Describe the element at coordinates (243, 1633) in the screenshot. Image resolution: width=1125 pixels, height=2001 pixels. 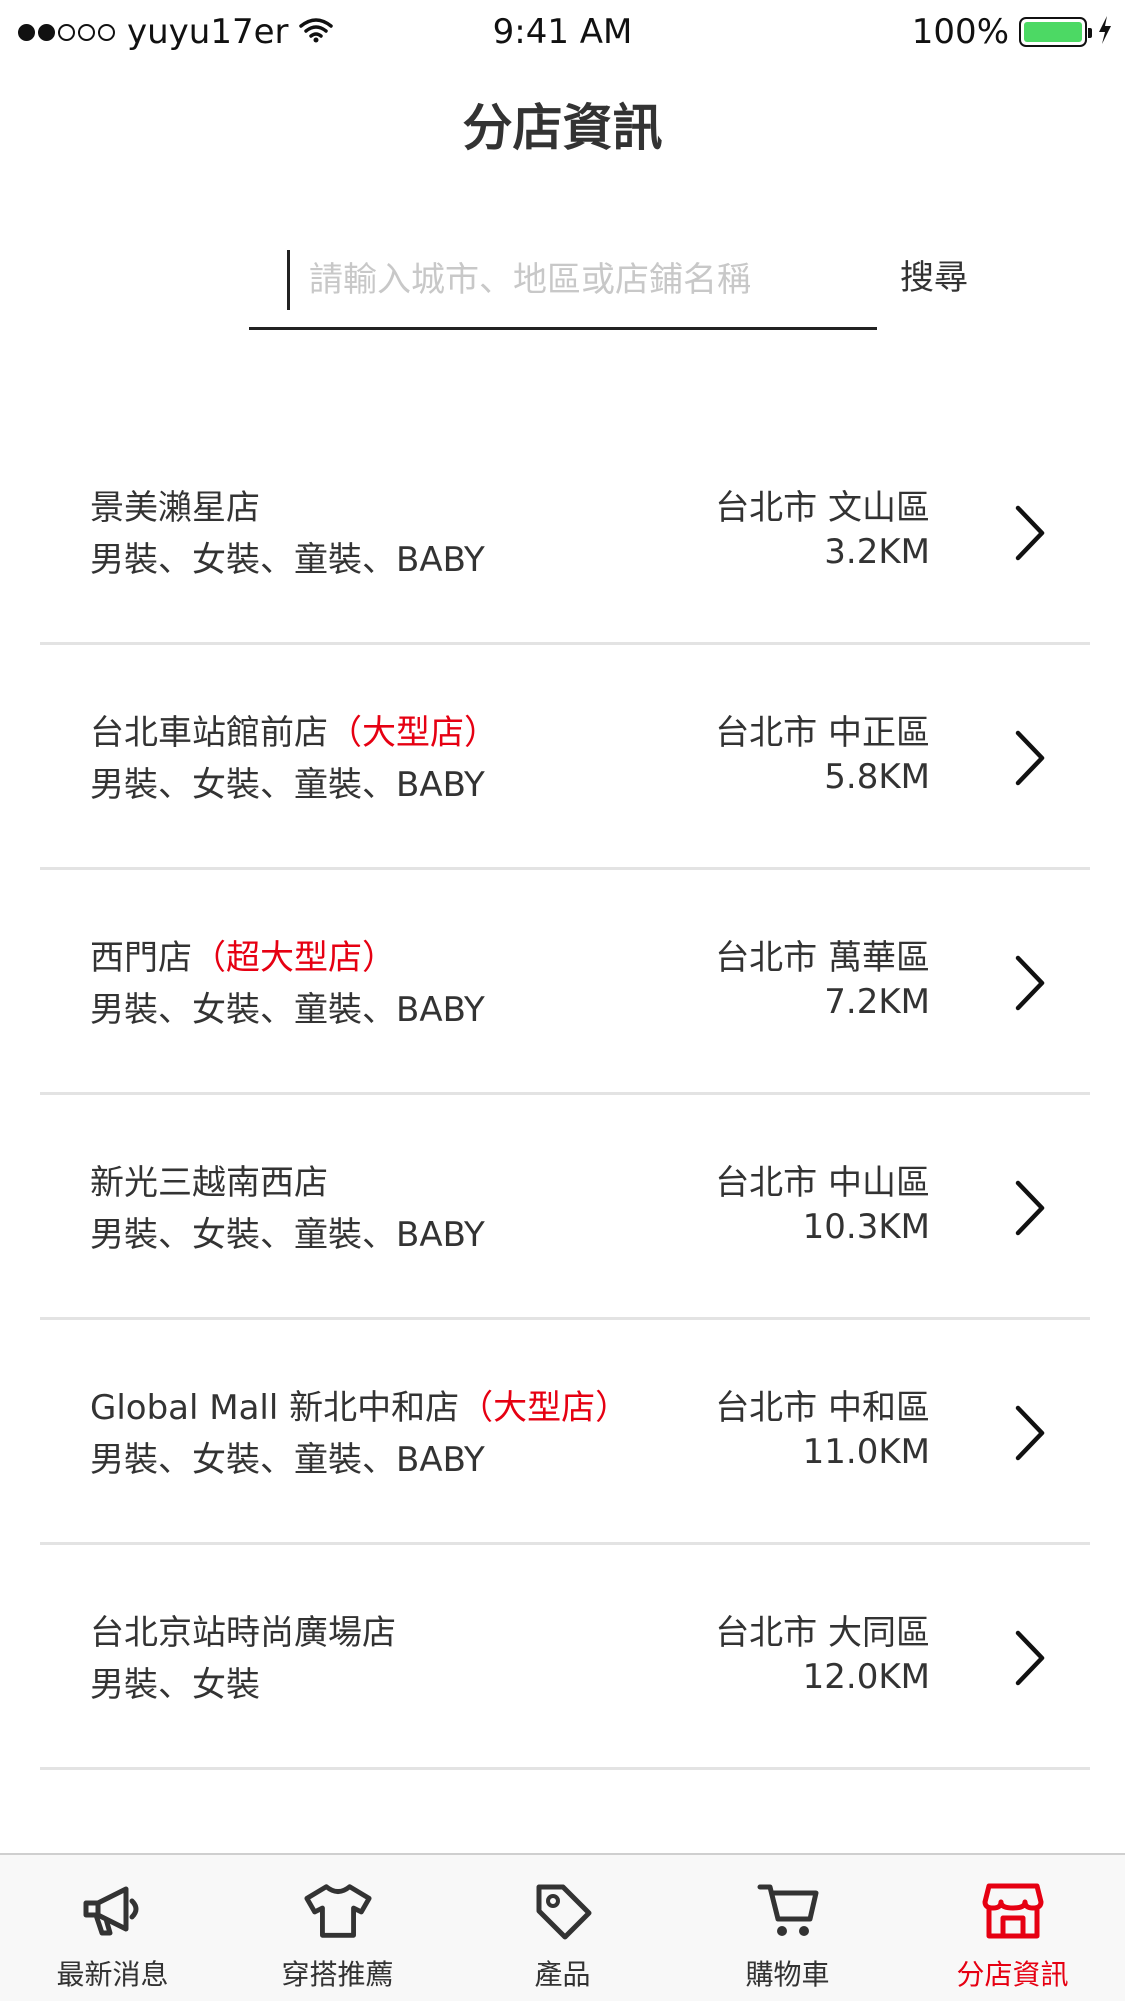
I see `store-name: 台北京站時尚廣場店` at that location.